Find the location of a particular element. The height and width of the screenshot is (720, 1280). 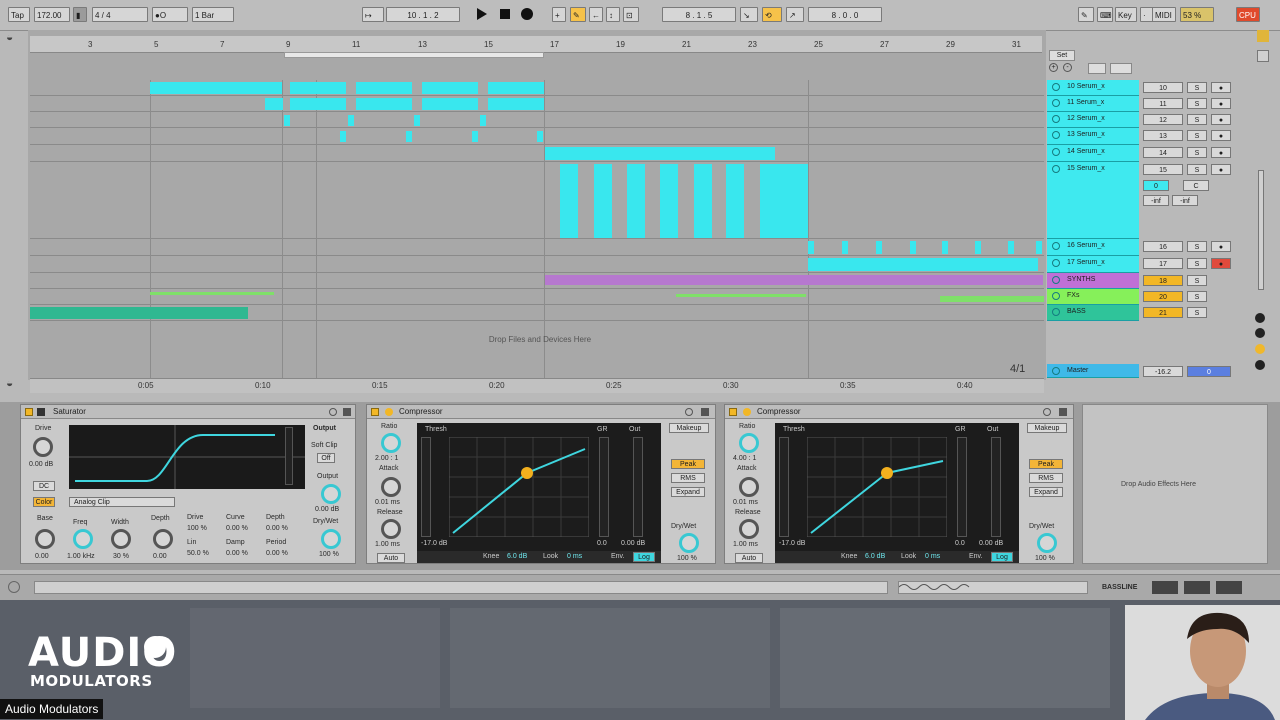

output-knob is located at coordinates (331, 494).